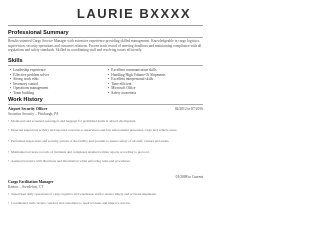 The width and height of the screenshot is (320, 240). What do you see at coordinates (38, 33) in the screenshot?
I see `summary-title: Professional Summary` at bounding box center [38, 33].